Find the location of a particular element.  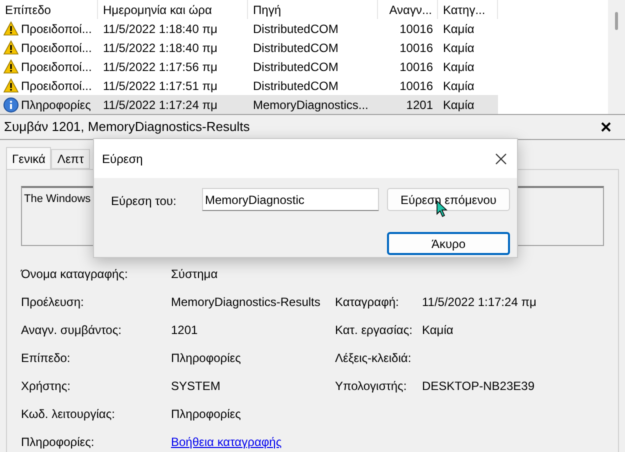

table-cell-text: 11/5/2022 1:17:24 πμ is located at coordinates (160, 105).